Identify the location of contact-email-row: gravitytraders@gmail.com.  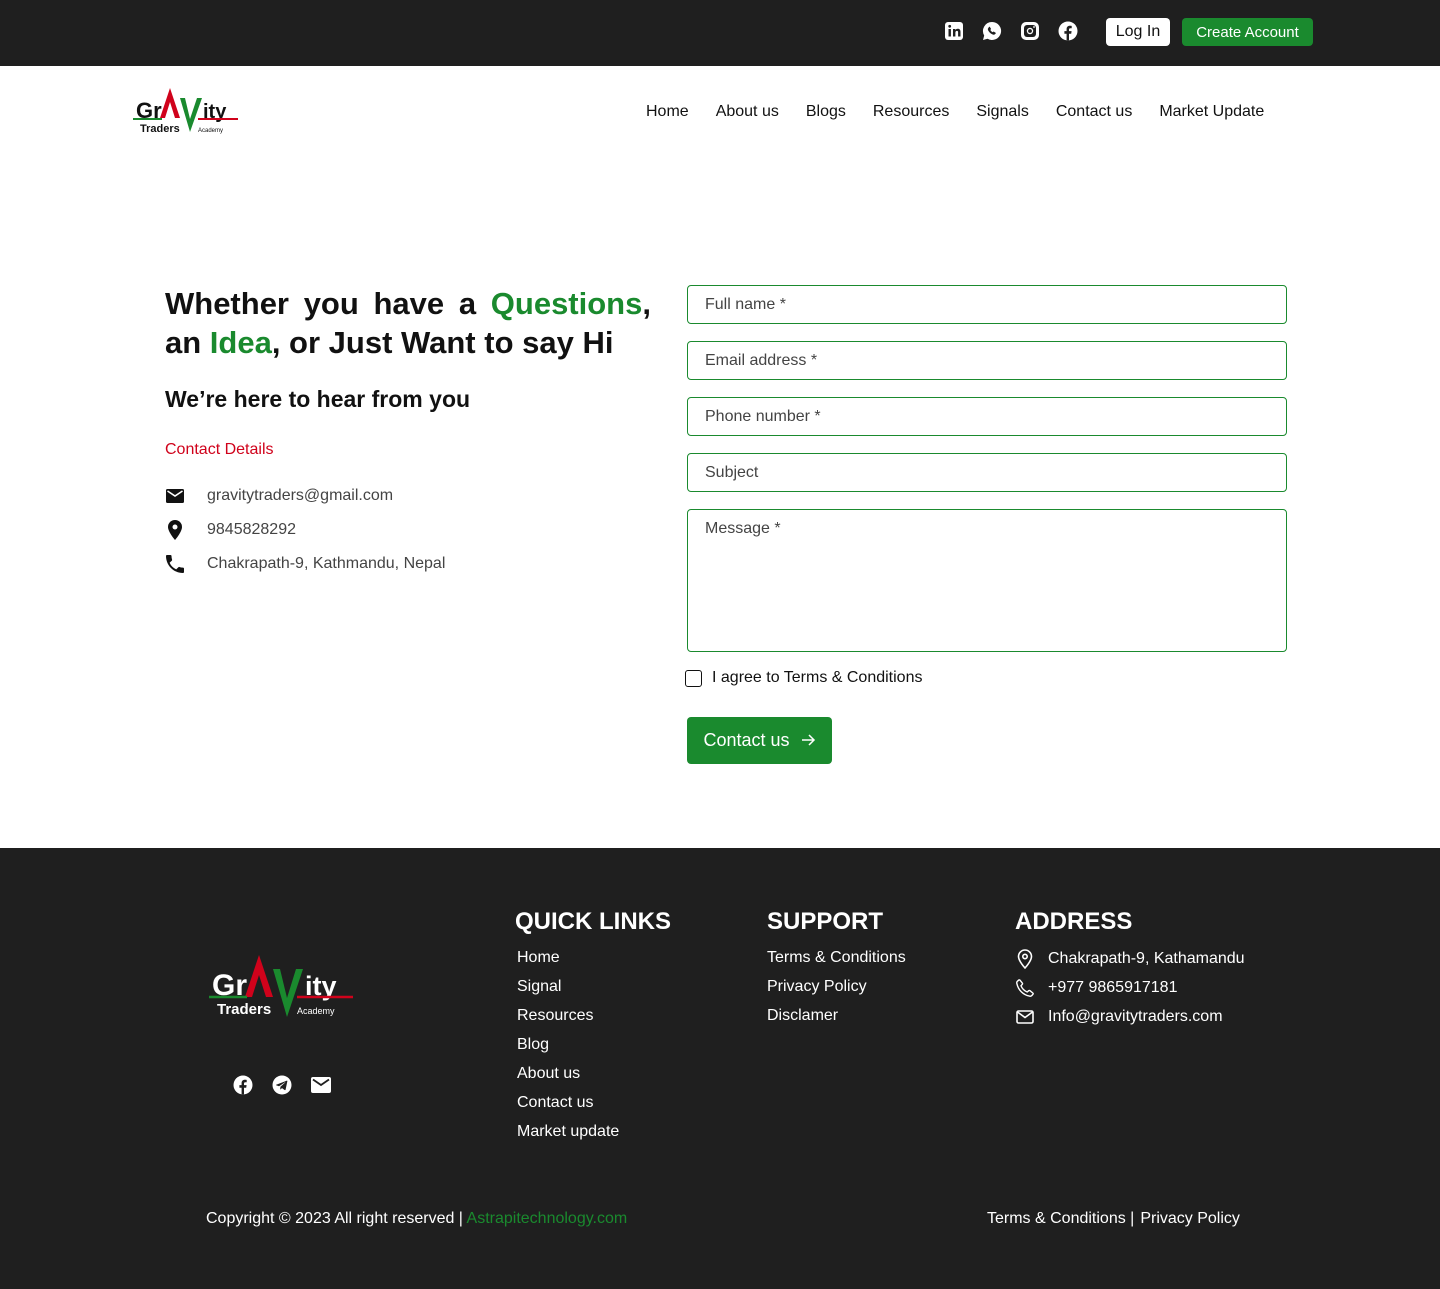
(279, 496).